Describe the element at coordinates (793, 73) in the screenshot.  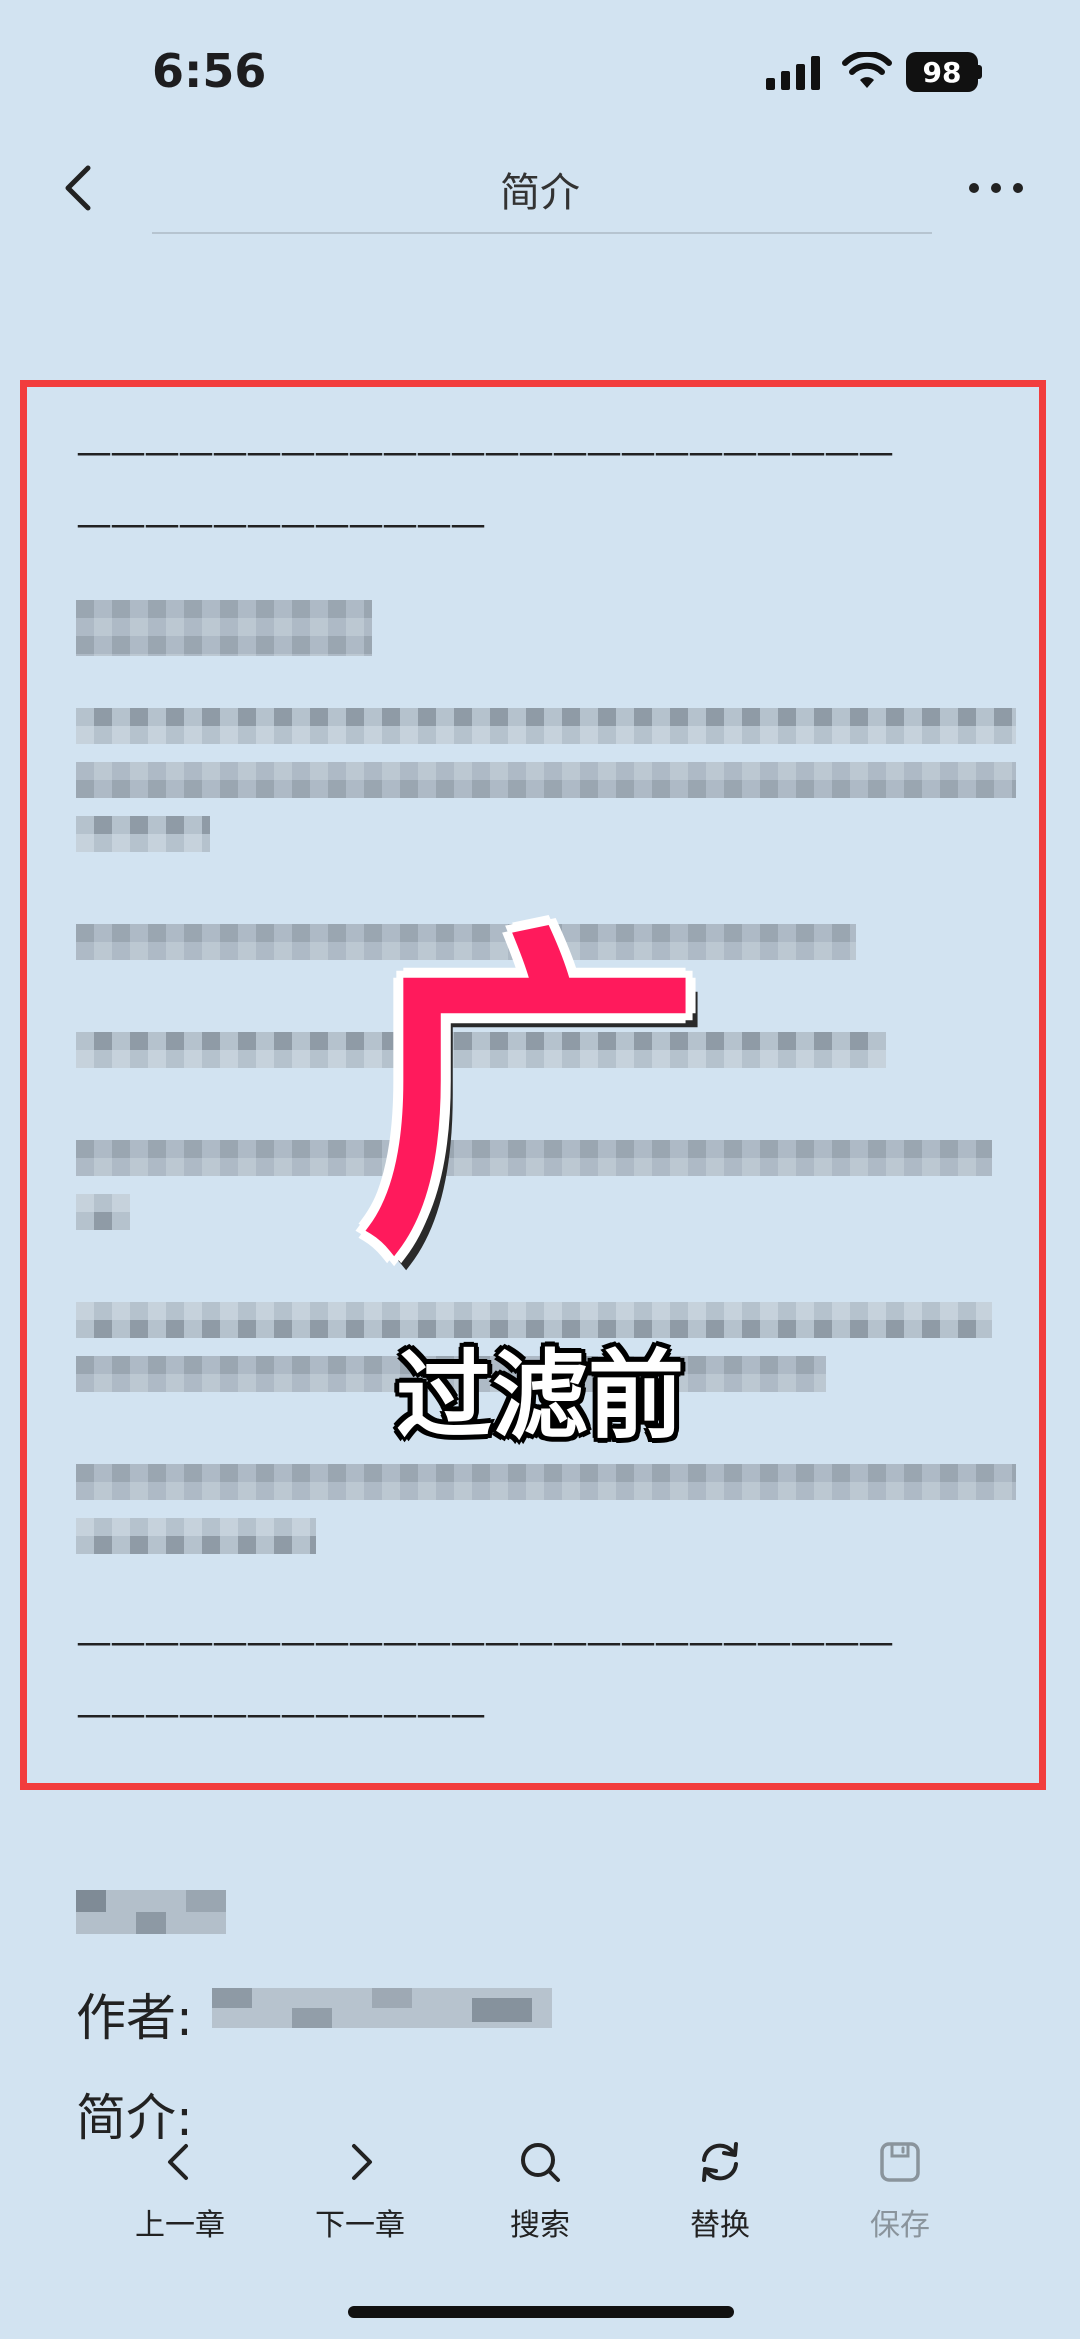
I see `signal-icon` at that location.